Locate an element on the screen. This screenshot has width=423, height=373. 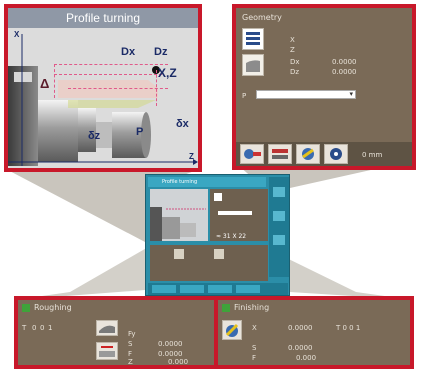
field-label-dx: Dx is located at coordinates (295, 62).